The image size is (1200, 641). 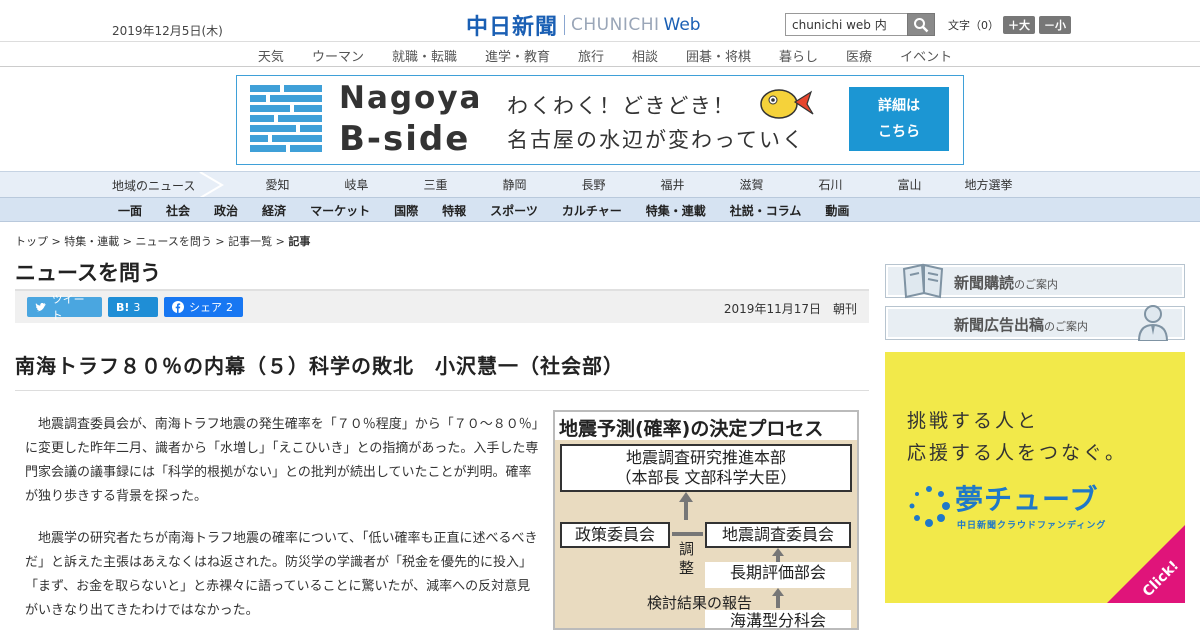 I want to click on topnav-item: 相談, so click(x=645, y=56).